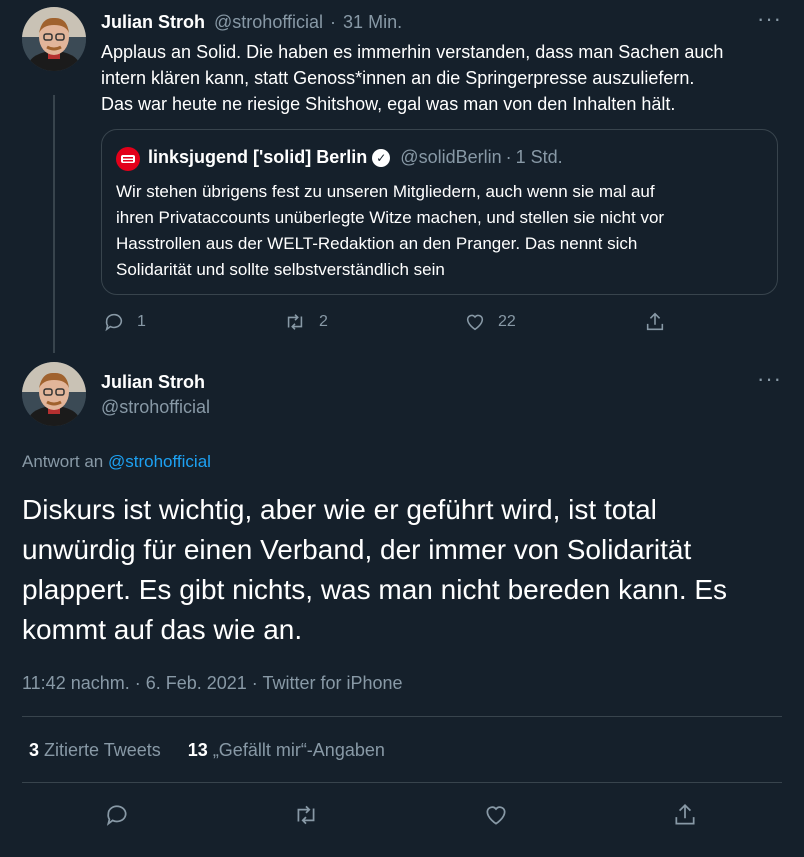 The height and width of the screenshot is (857, 804). Describe the element at coordinates (507, 321) in the screenshot. I see `like-count: 22` at that location.